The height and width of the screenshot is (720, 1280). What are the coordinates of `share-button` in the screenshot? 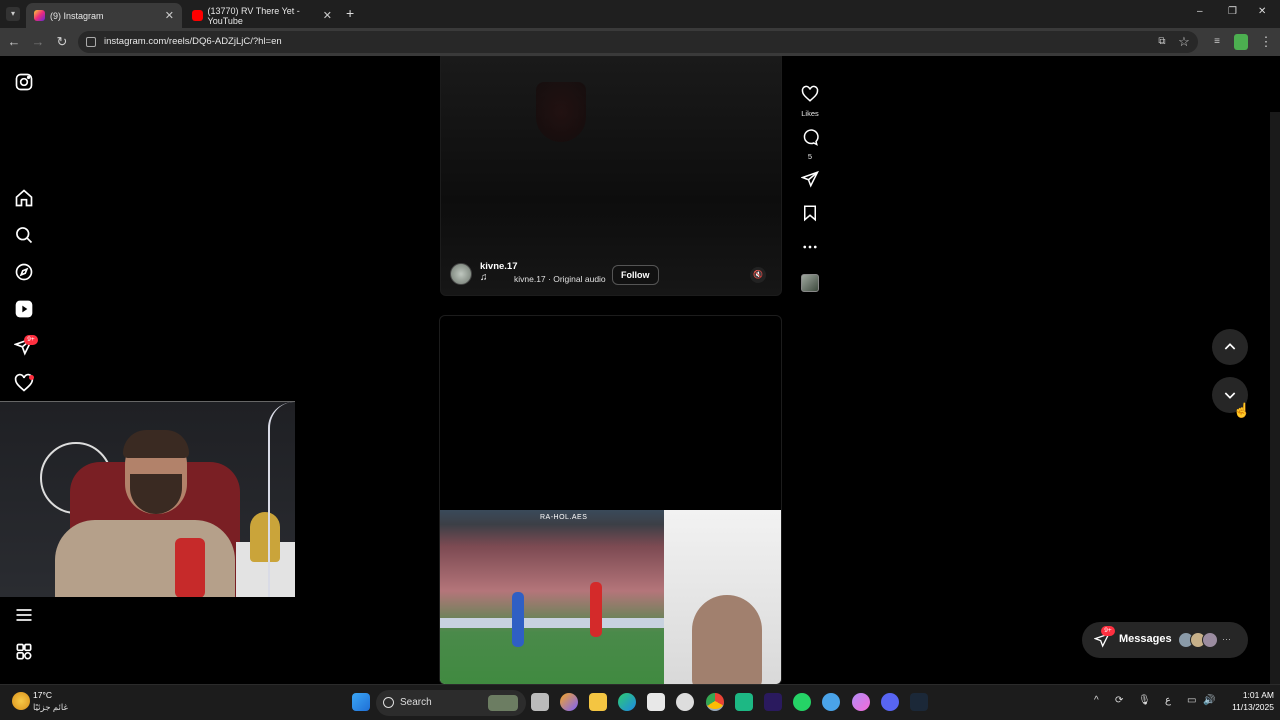 It's located at (810, 181).